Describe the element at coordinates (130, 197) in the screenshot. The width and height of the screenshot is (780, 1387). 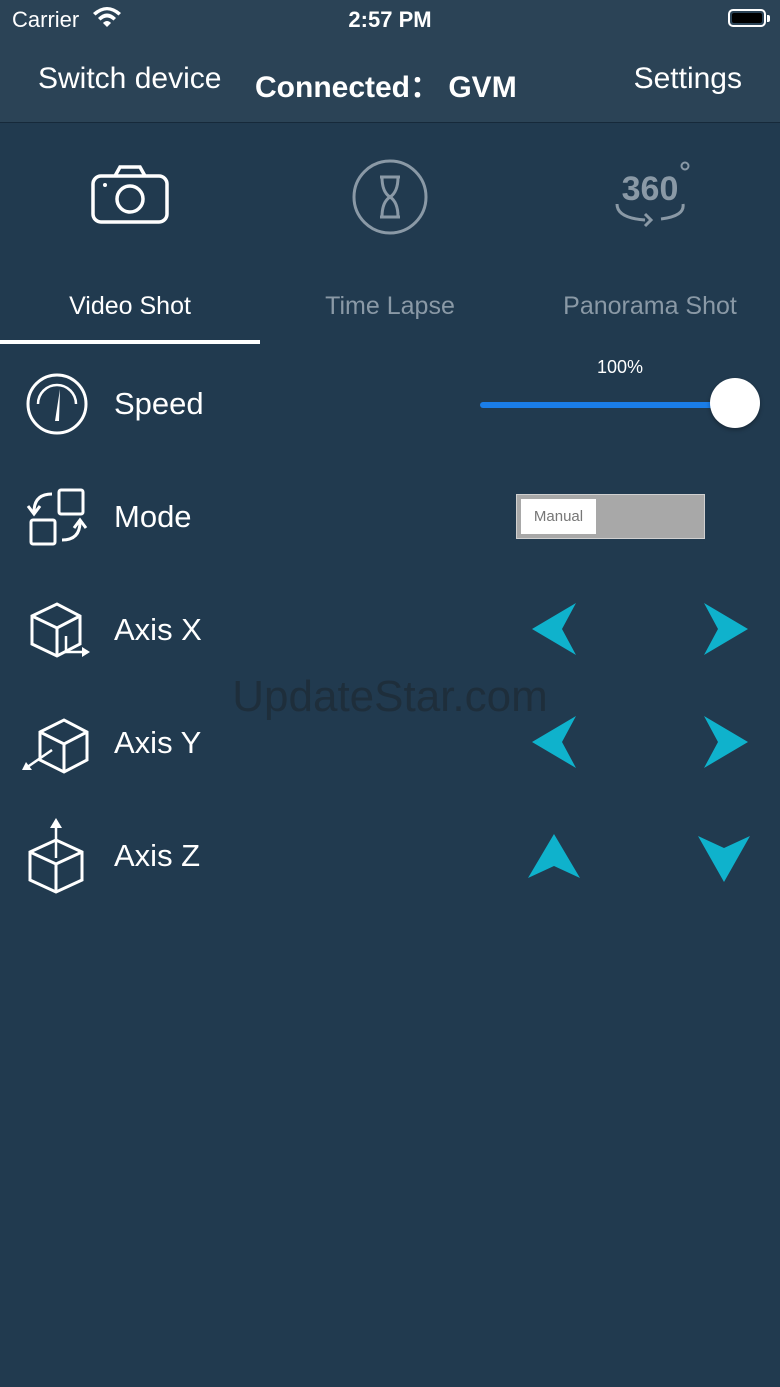
I see `camera-icon` at that location.